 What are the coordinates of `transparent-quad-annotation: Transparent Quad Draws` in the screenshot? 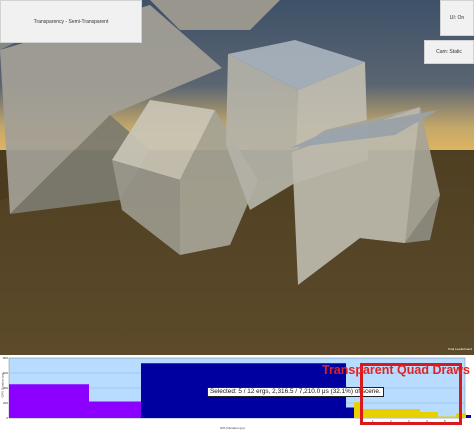 It's located at (396, 370).